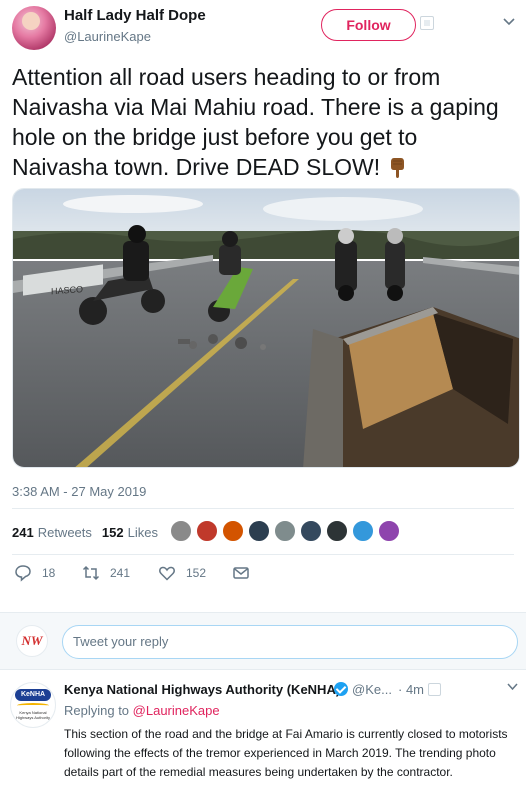  I want to click on kenha-logo-swoosh, so click(33, 705).